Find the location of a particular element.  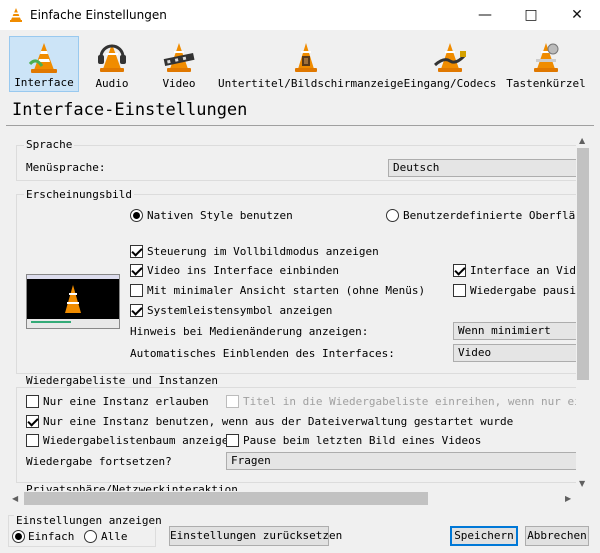

cb-pause-last-frame-label: Pause beim letzten Bild eines Videos is located at coordinates (362, 440).